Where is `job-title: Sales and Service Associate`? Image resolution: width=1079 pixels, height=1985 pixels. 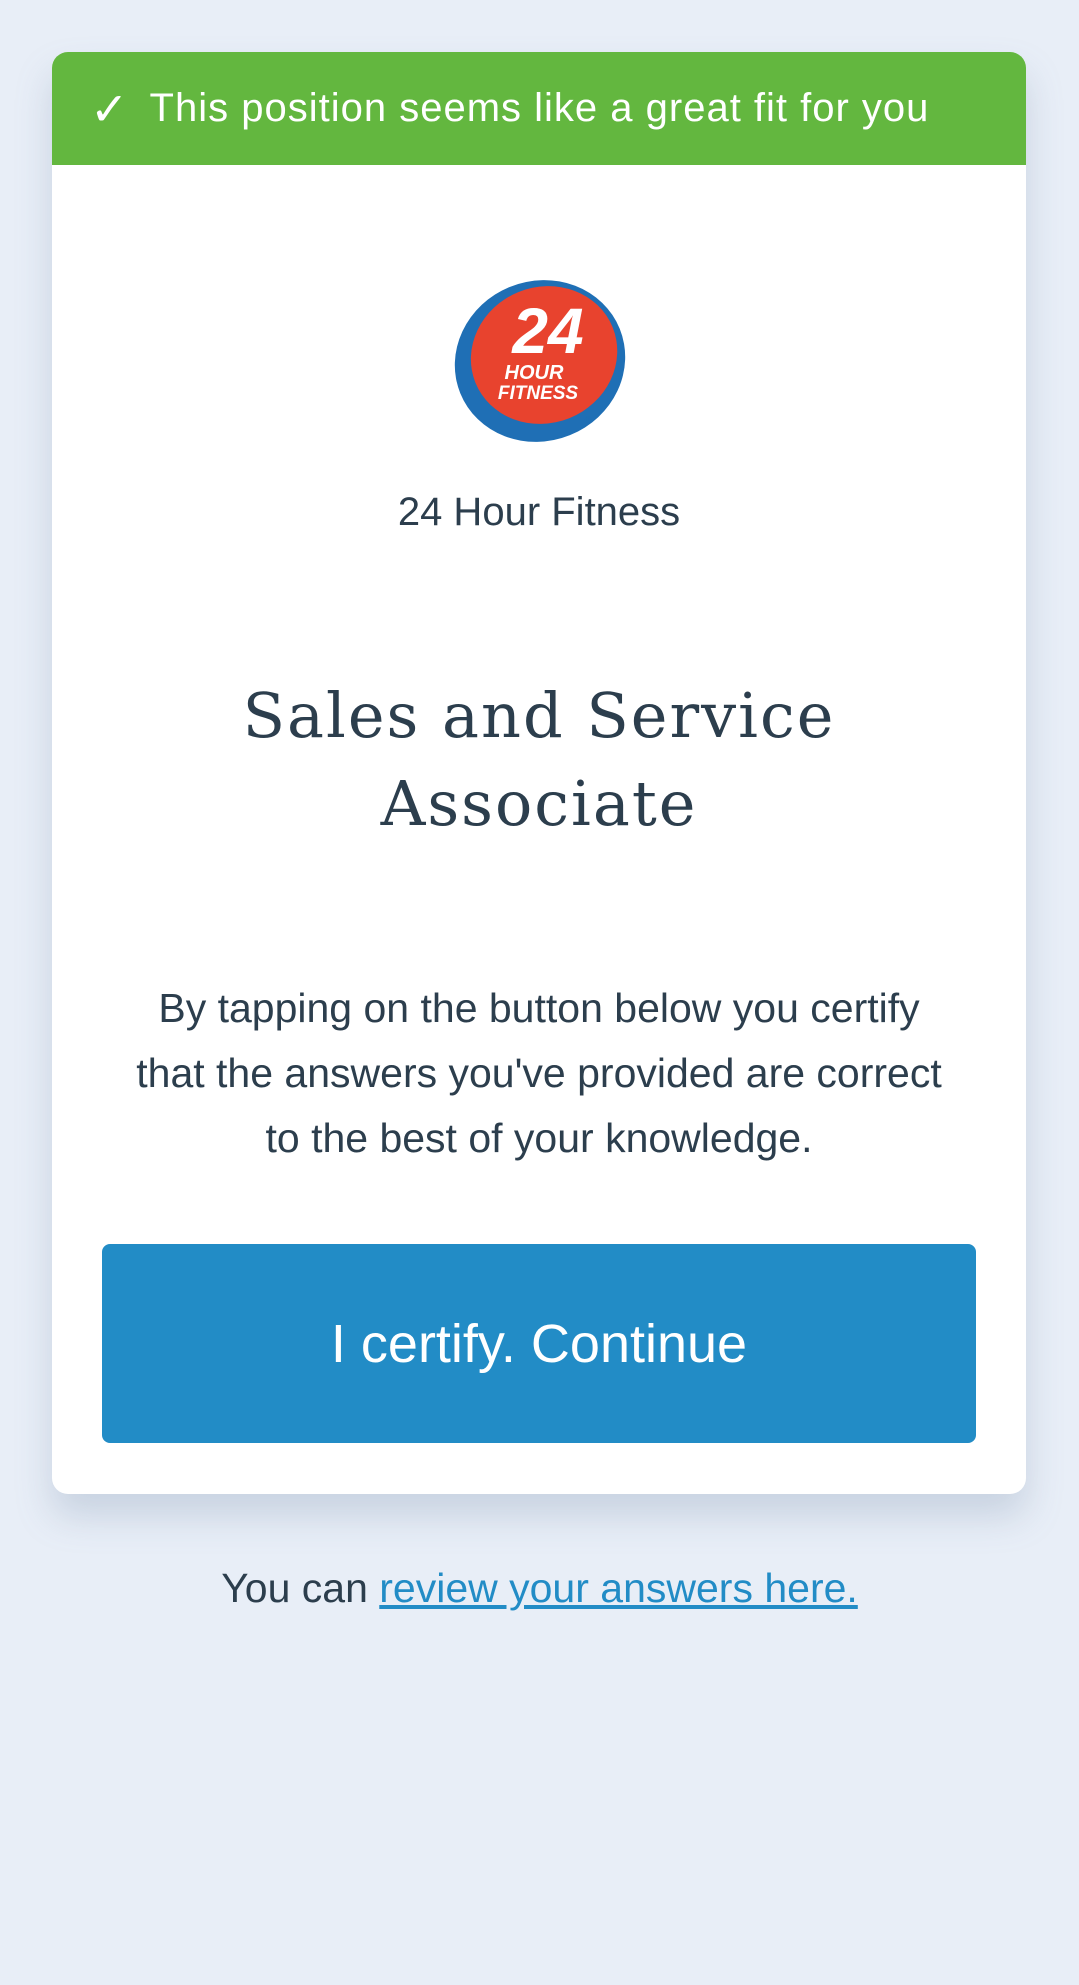 job-title: Sales and Service Associate is located at coordinates (539, 759).